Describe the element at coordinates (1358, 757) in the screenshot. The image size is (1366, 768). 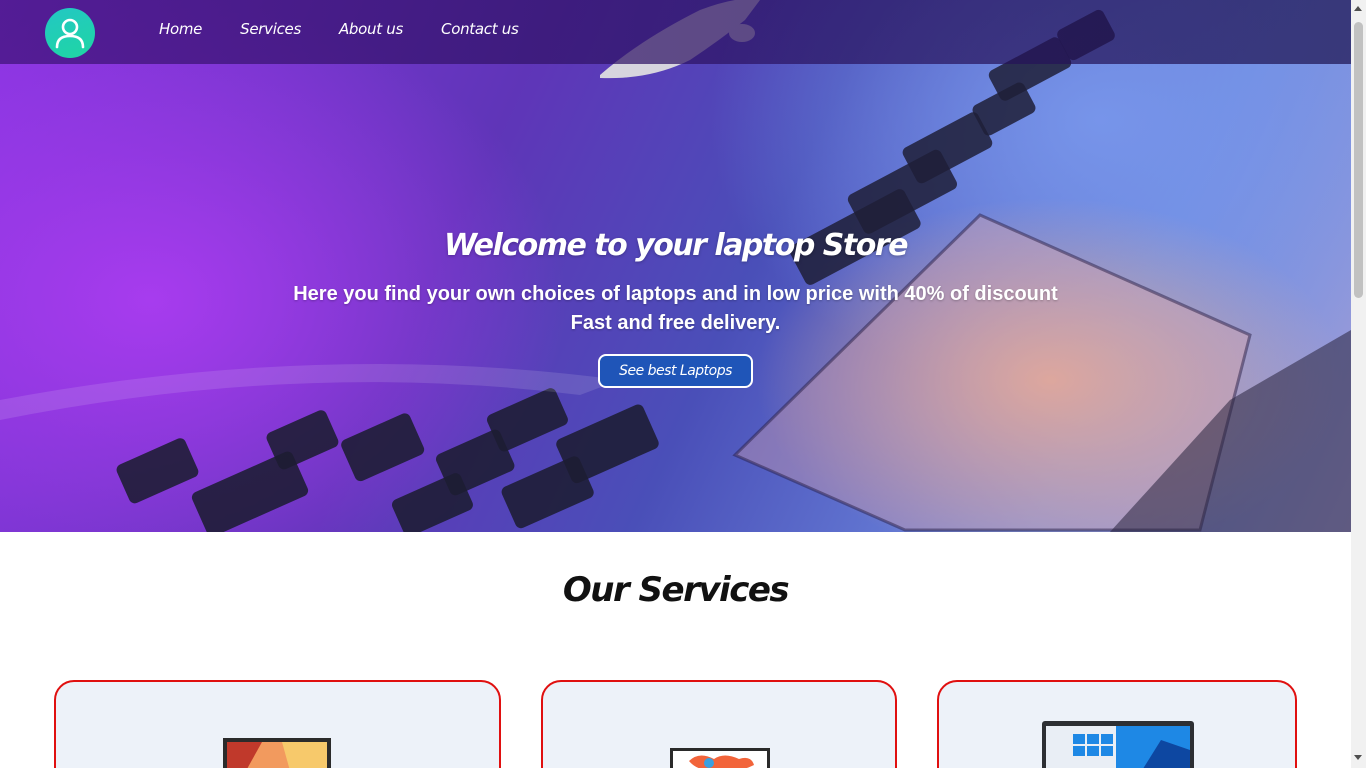
I see `scroll-down-arrow-icon` at that location.